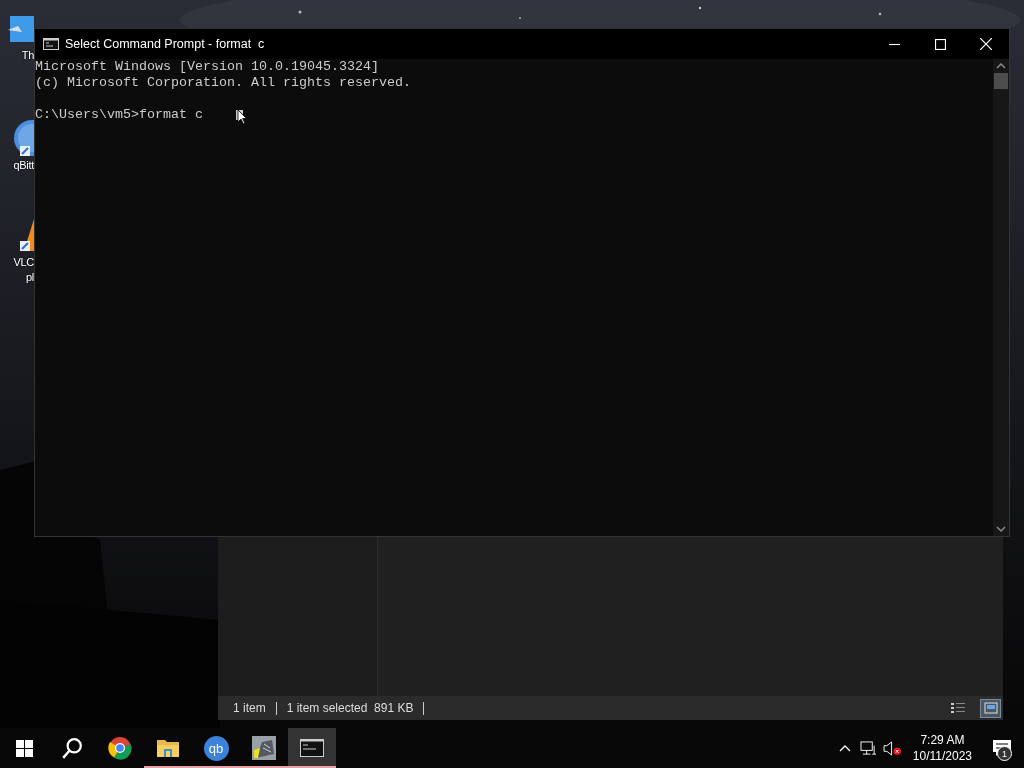 Image resolution: width=1024 pixels, height=768 pixels. What do you see at coordinates (942, 748) in the screenshot?
I see `clock: 7:29 AM 10/11/2023` at bounding box center [942, 748].